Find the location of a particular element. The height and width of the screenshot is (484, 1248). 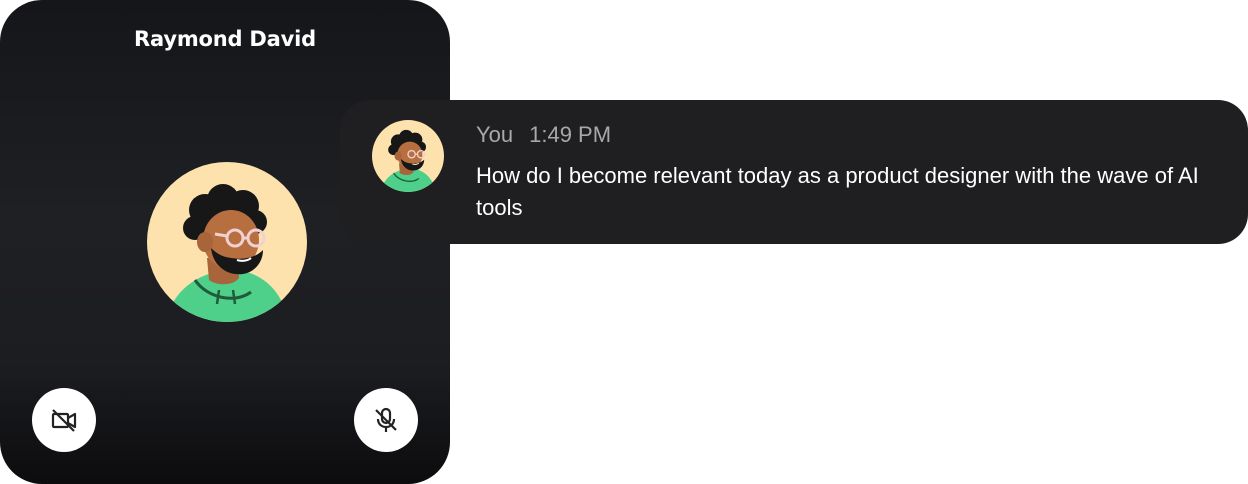

sender-avatar is located at coordinates (408, 156).